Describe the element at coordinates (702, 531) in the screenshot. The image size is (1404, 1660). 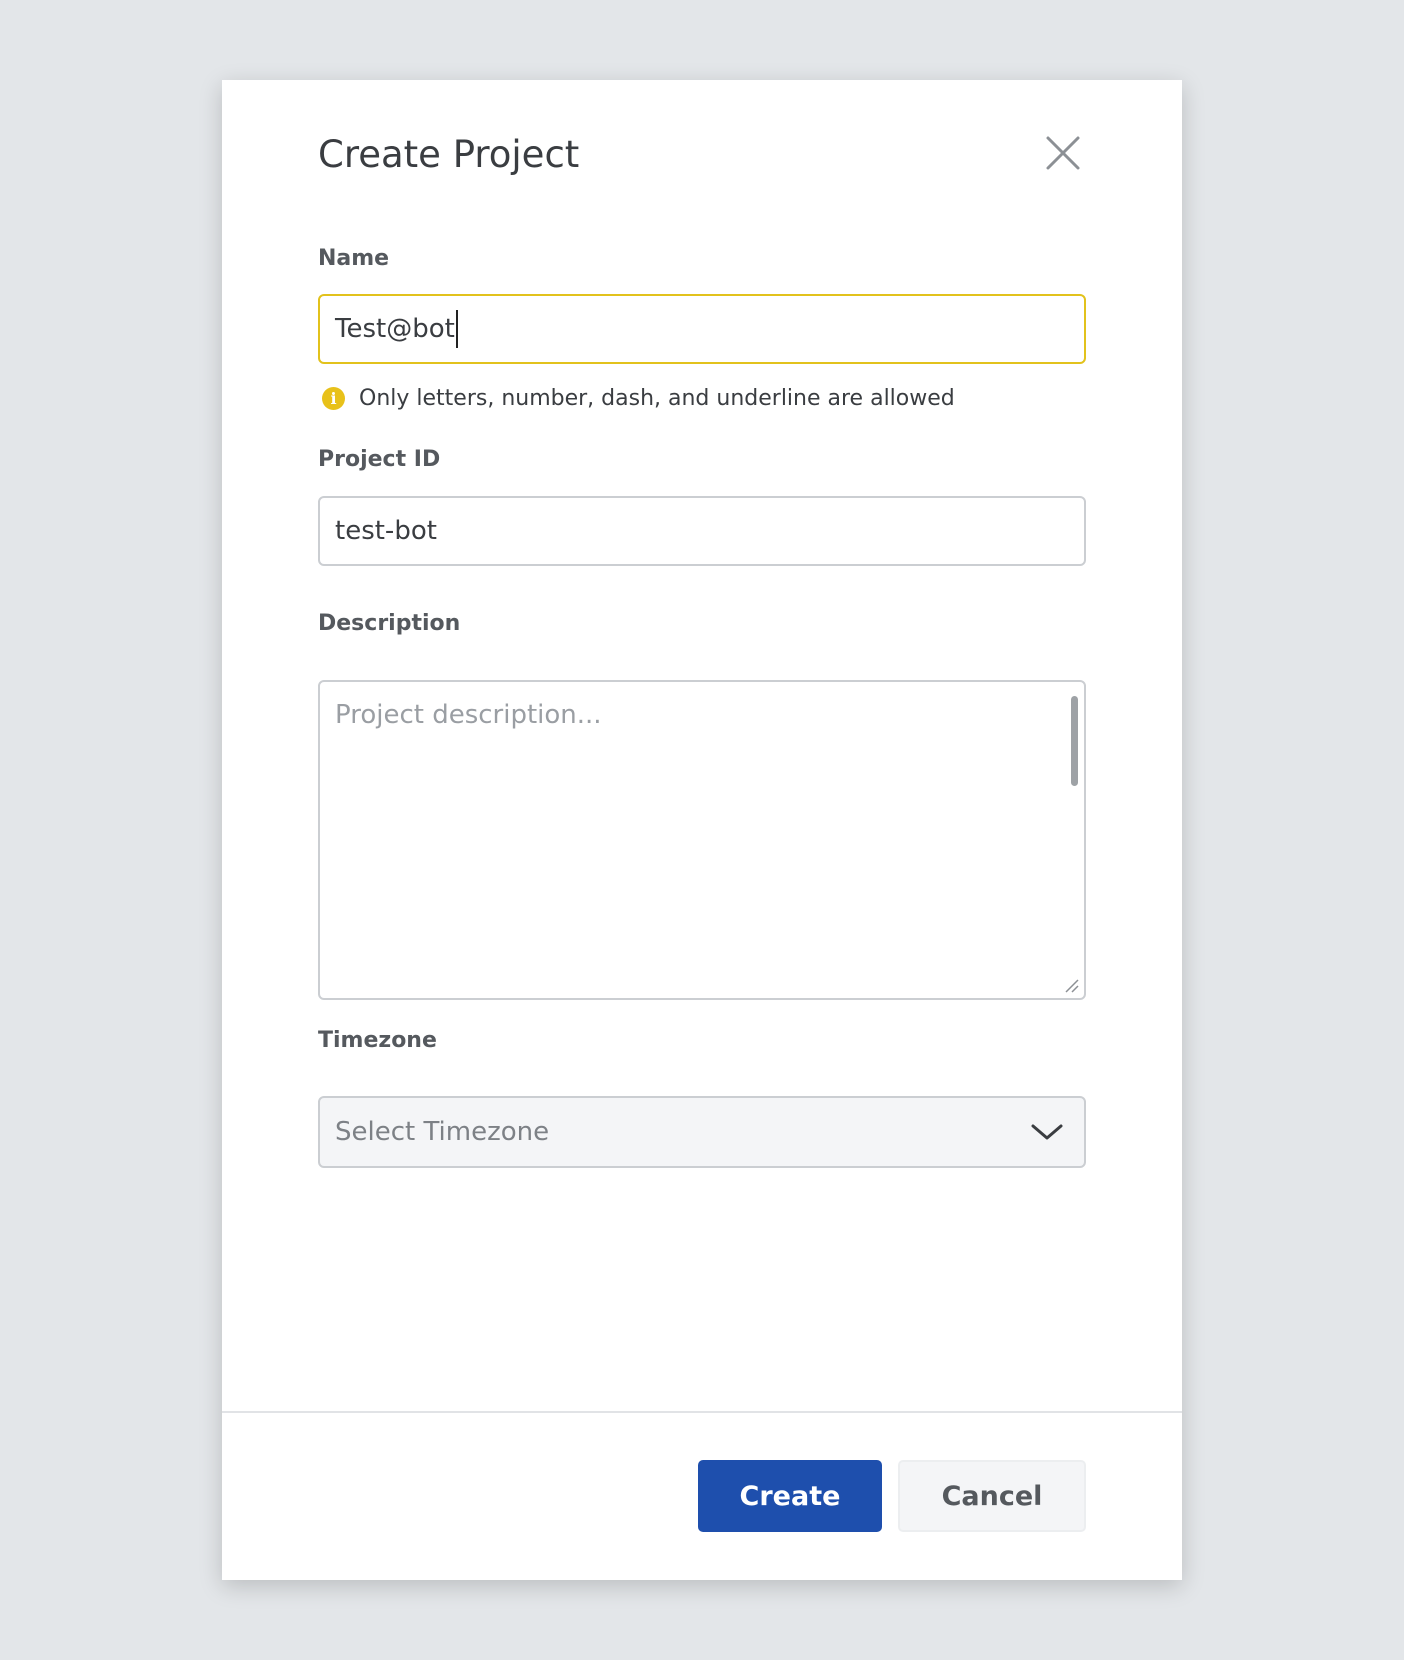
I see `project-id-input: test-bot` at that location.